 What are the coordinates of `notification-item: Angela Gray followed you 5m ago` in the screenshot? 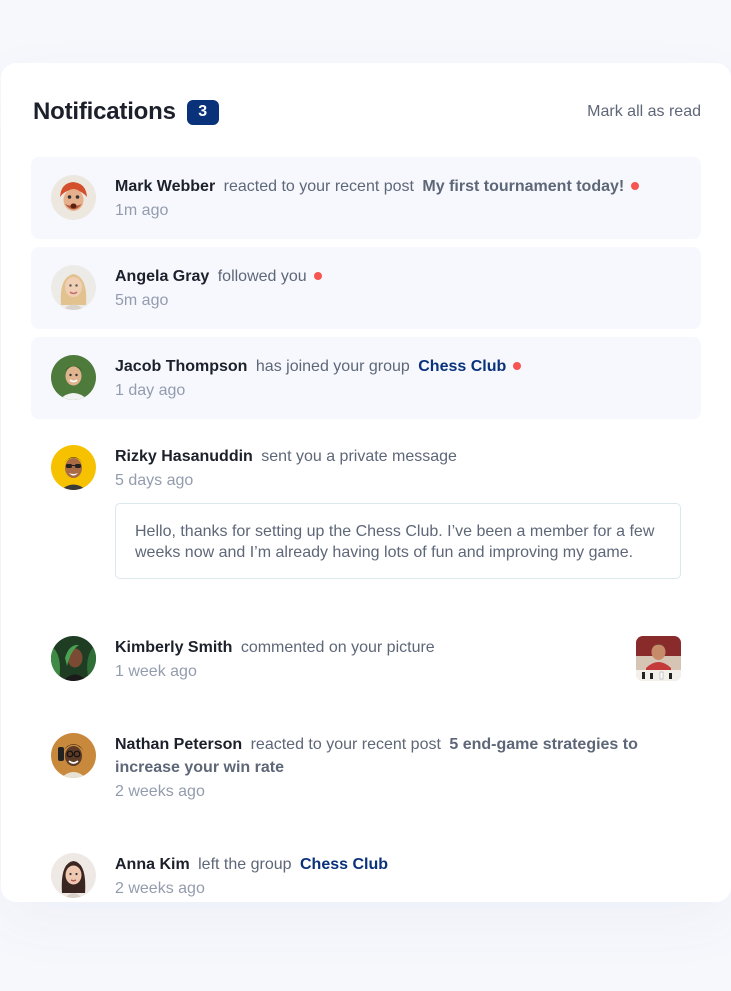 It's located at (366, 288).